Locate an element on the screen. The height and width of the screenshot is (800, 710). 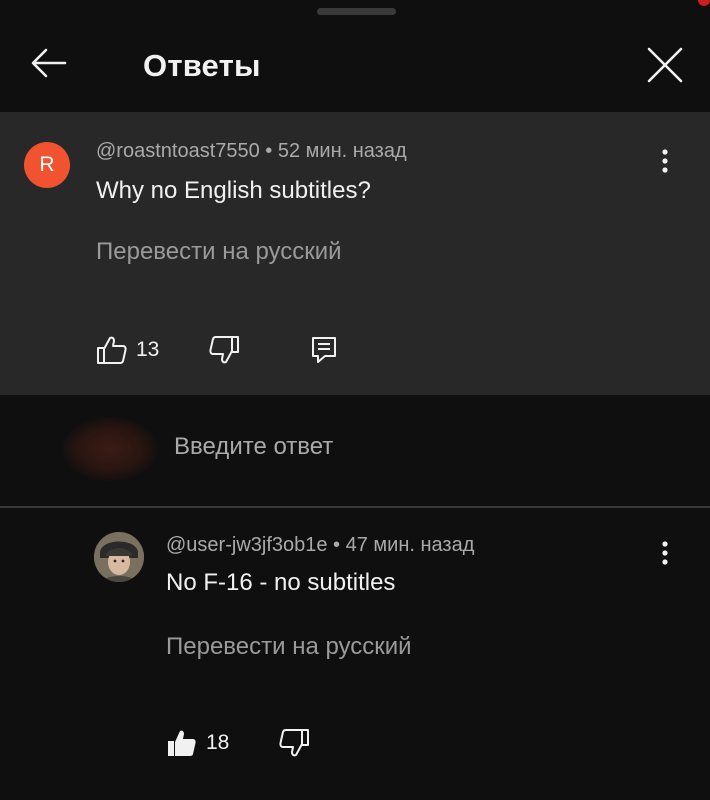
close-icon is located at coordinates (665, 65).